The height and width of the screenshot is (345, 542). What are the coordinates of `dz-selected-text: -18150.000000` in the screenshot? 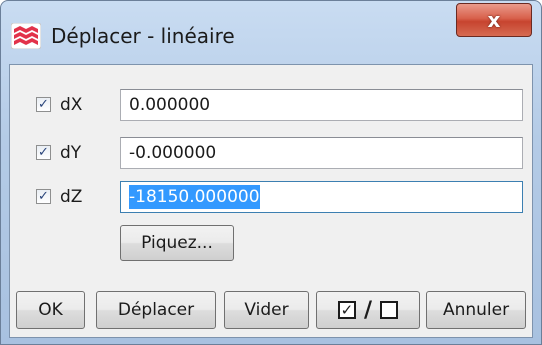 It's located at (194, 197).